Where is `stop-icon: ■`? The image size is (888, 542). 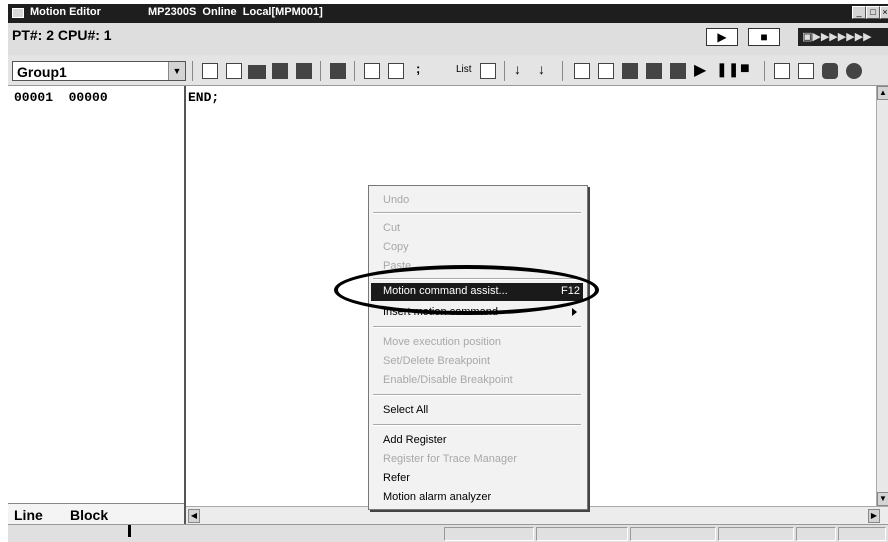
stop-icon: ■ is located at coordinates (745, 69).